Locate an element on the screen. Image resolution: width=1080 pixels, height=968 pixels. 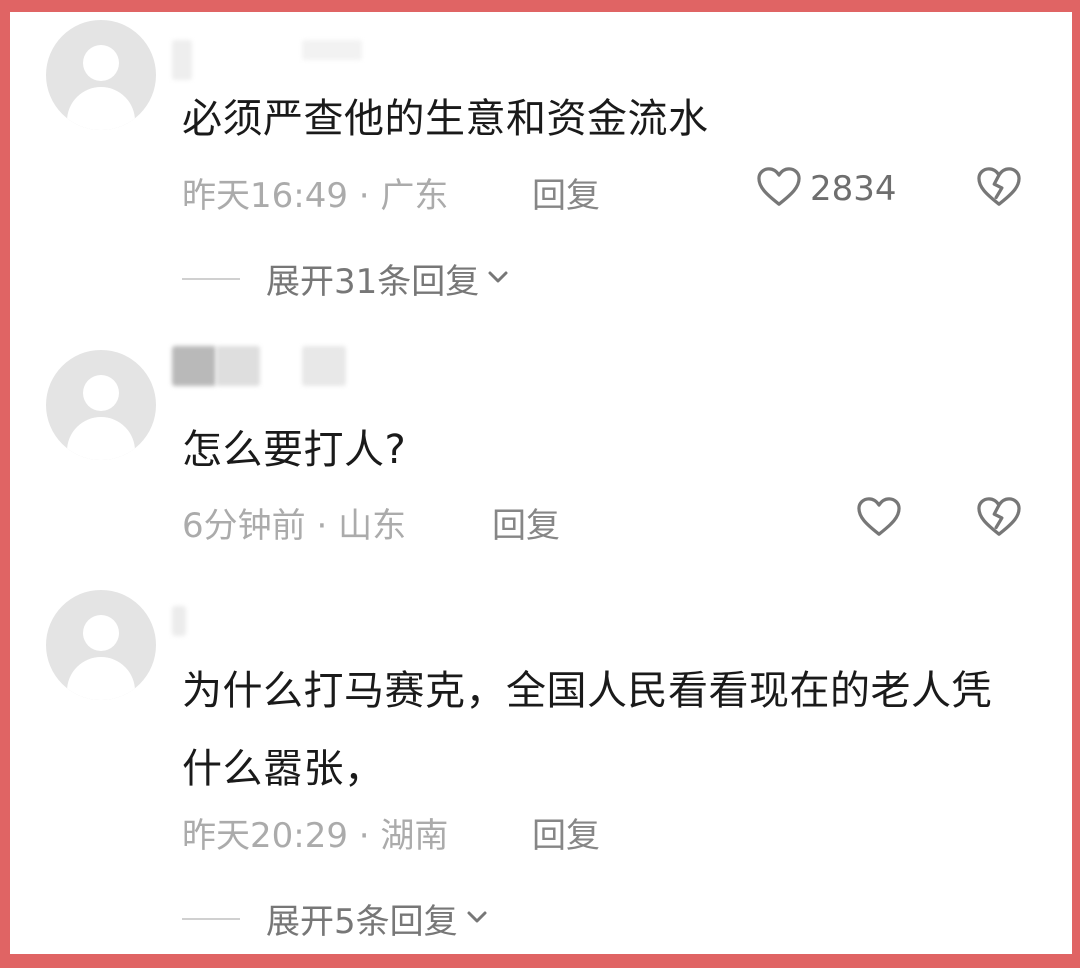
comment-text: 怎么要打人? is located at coordinates (294, 450).